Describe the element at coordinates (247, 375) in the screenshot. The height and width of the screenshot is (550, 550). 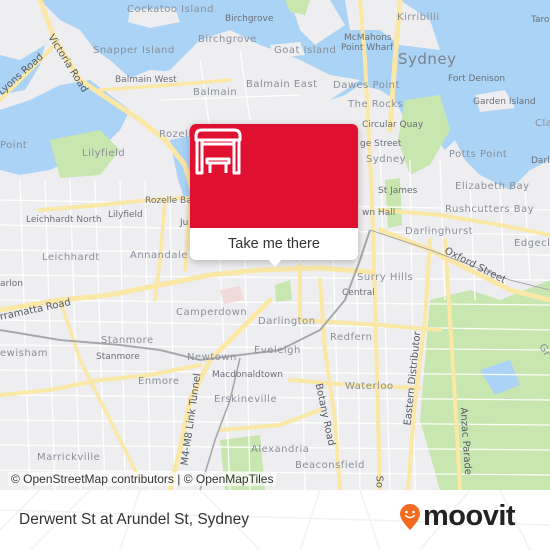
I see `place-label: Macdonaldtown` at that location.